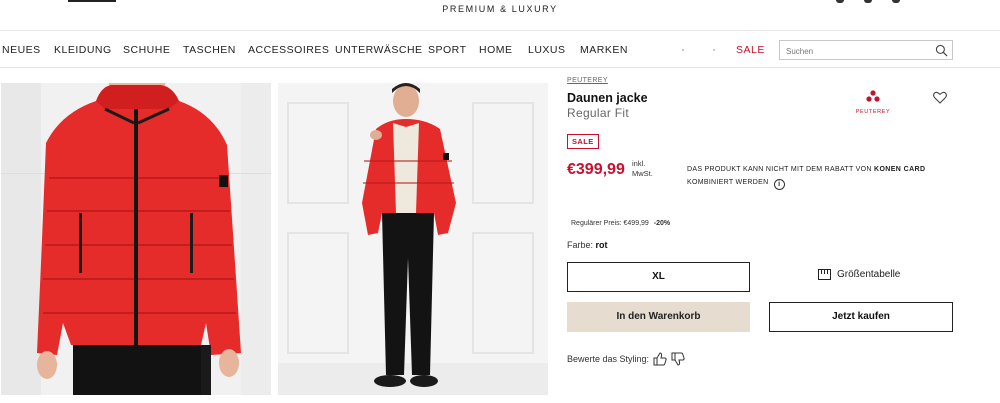  What do you see at coordinates (209, 50) in the screenshot?
I see `nav-item-taschen: TASCHEN` at bounding box center [209, 50].